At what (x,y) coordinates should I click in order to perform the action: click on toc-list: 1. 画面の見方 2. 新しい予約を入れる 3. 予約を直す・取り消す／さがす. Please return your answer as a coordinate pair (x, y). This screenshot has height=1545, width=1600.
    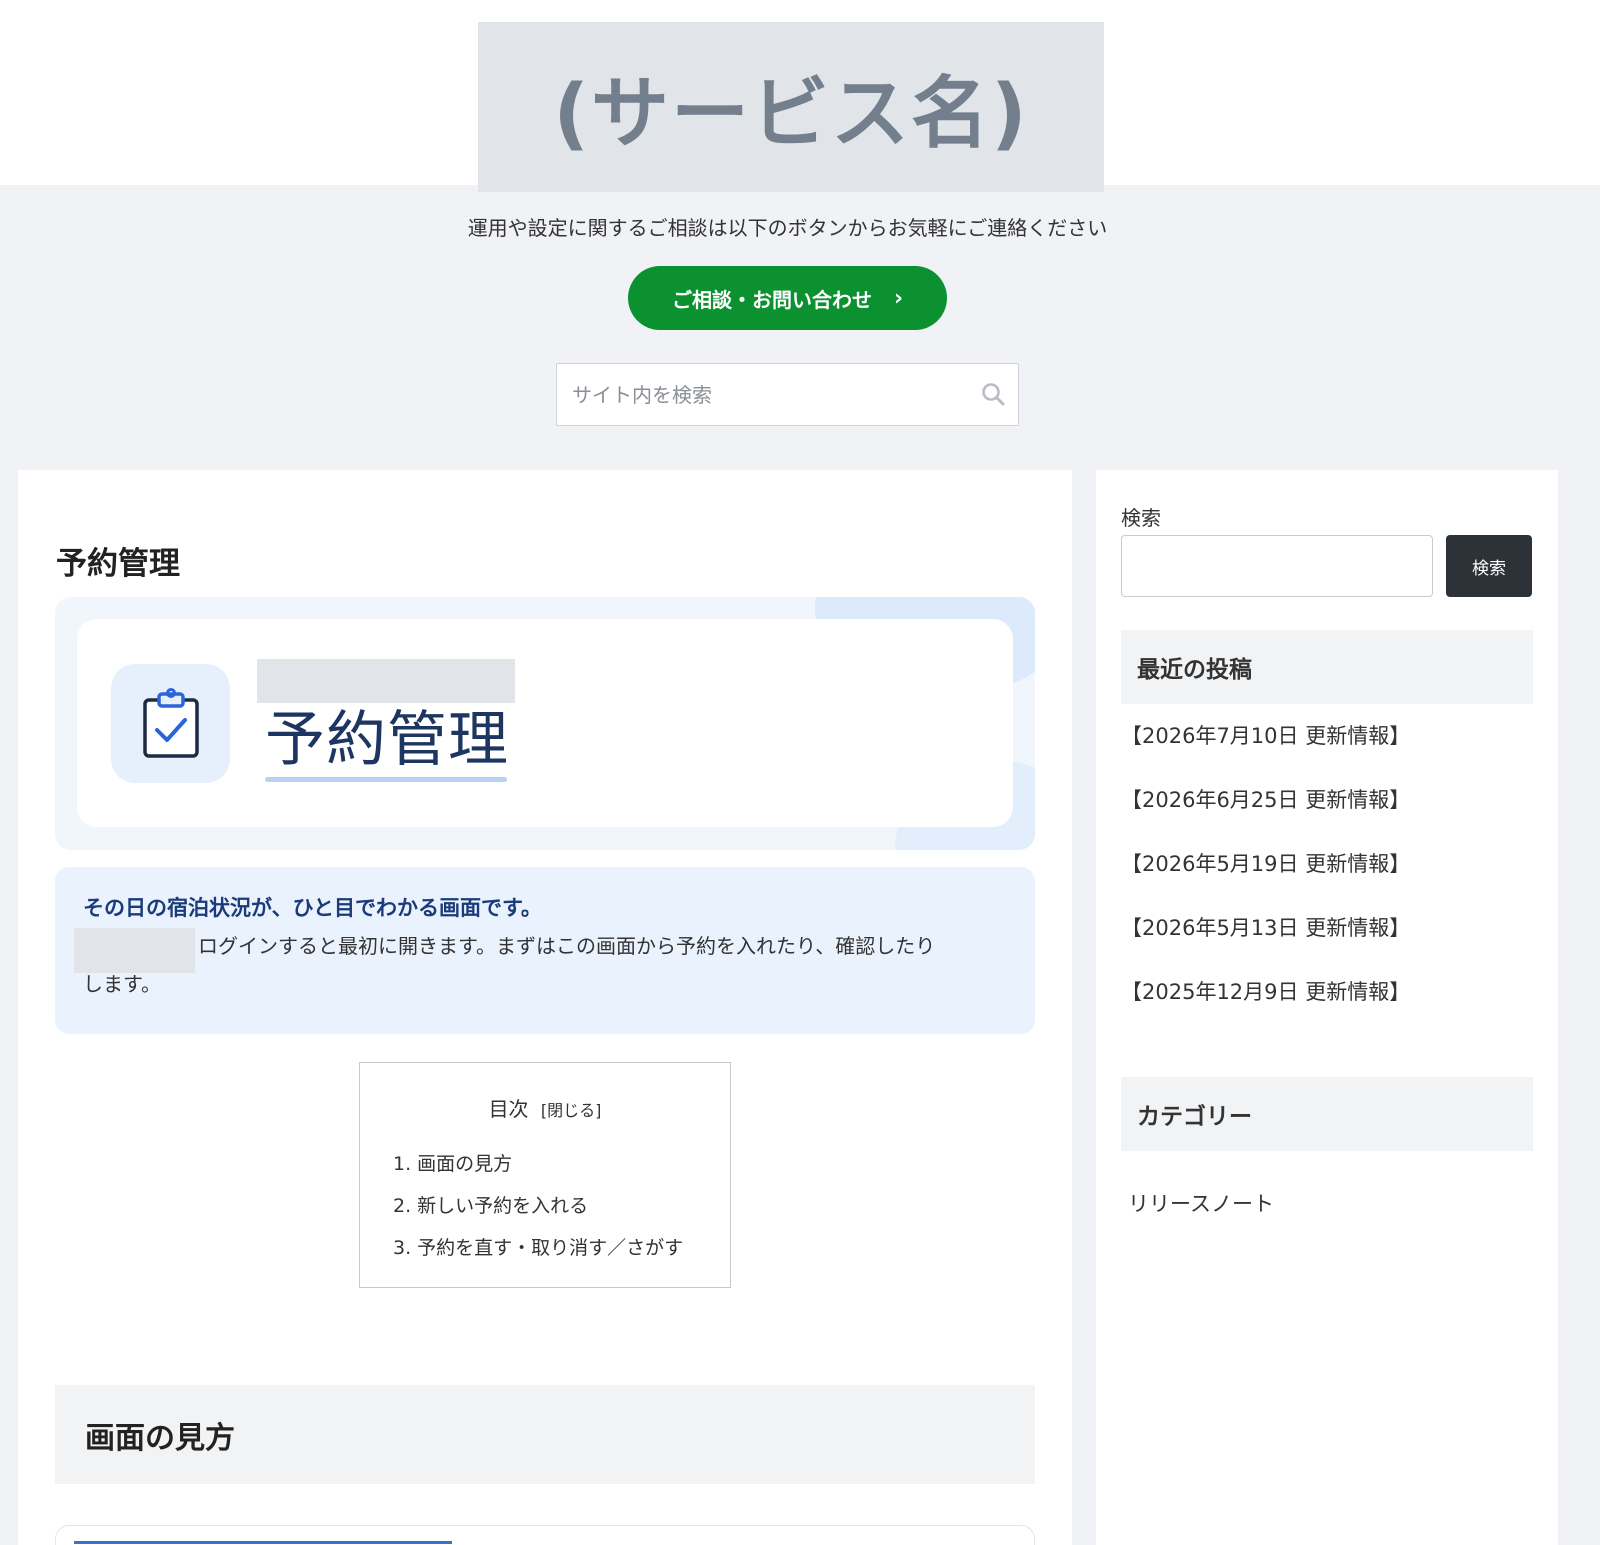
    Looking at the image, I should click on (538, 1212).